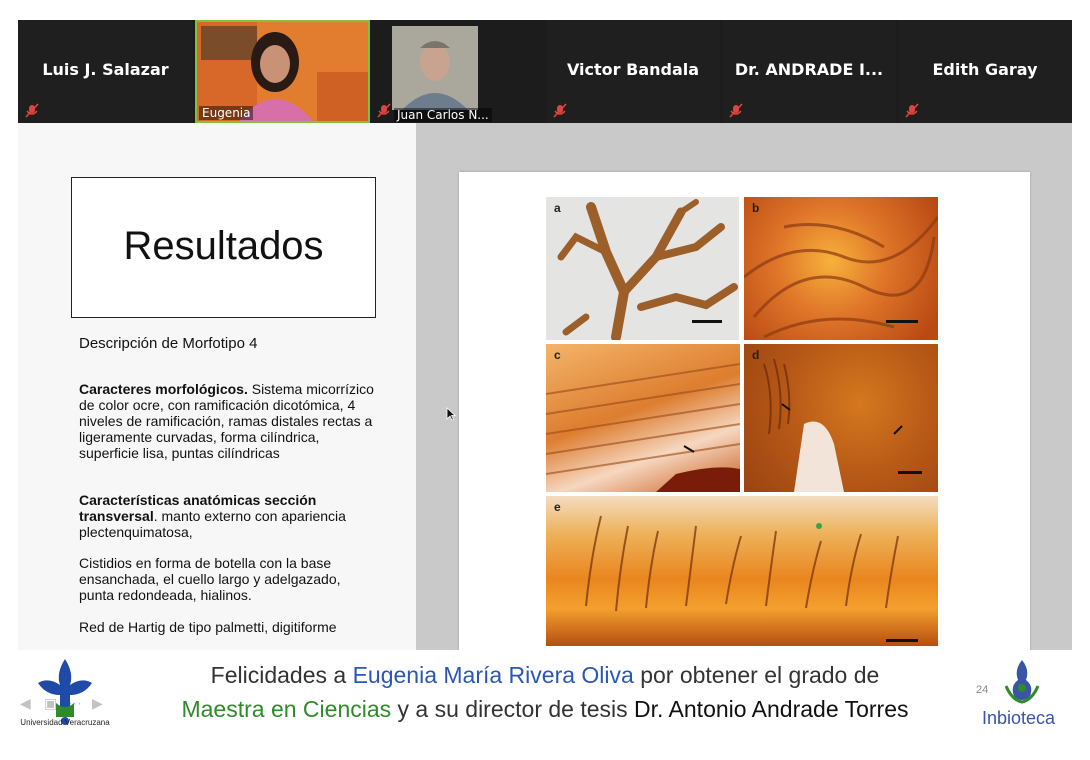 The width and height of the screenshot is (1090, 760). I want to click on micrograph-panel-a: a, so click(642, 268).